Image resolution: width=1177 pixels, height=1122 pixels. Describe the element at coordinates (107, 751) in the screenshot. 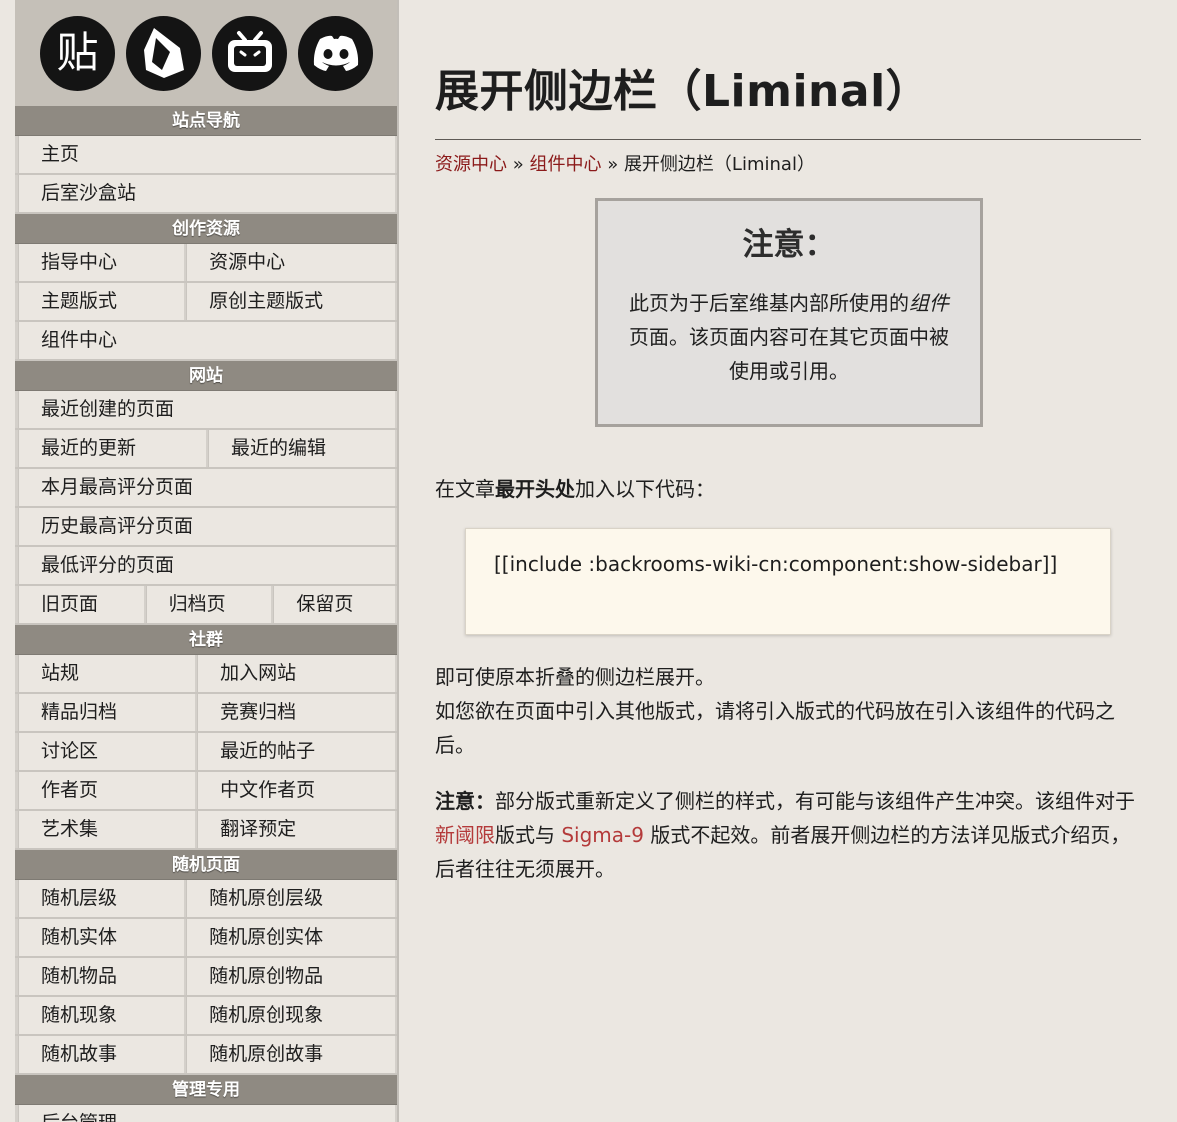

I see `nav-link-forum: 讨论区` at that location.